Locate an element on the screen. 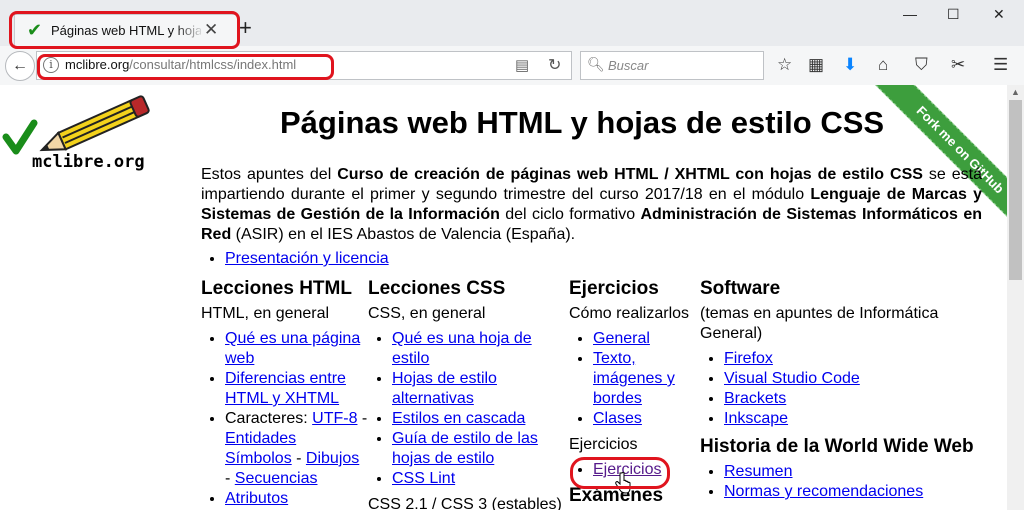 The image size is (1024, 510). bookmark-star-icon: ☆ is located at coordinates (784, 65).